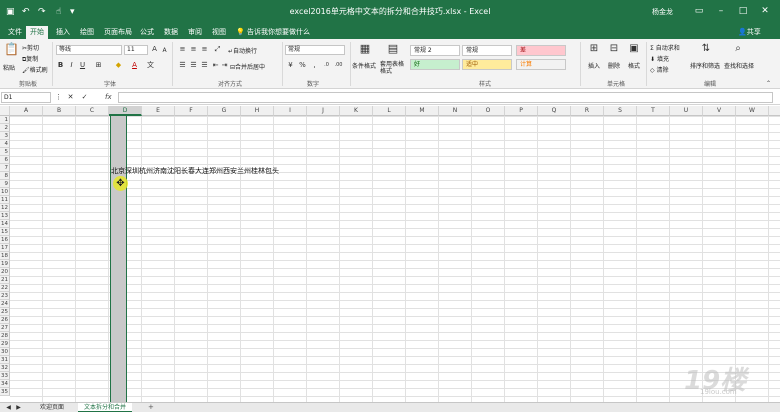 This screenshot has height=412, width=780. Describe the element at coordinates (662, 12) in the screenshot. I see `user-name: 杨金龙` at that location.